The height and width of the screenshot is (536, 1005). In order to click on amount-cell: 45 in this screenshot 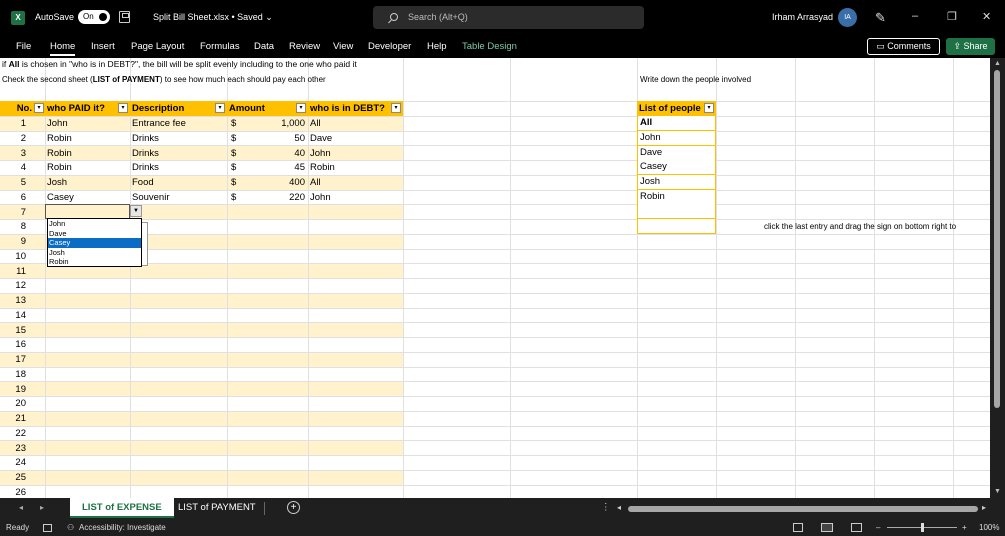, I will do `click(277, 167)`.